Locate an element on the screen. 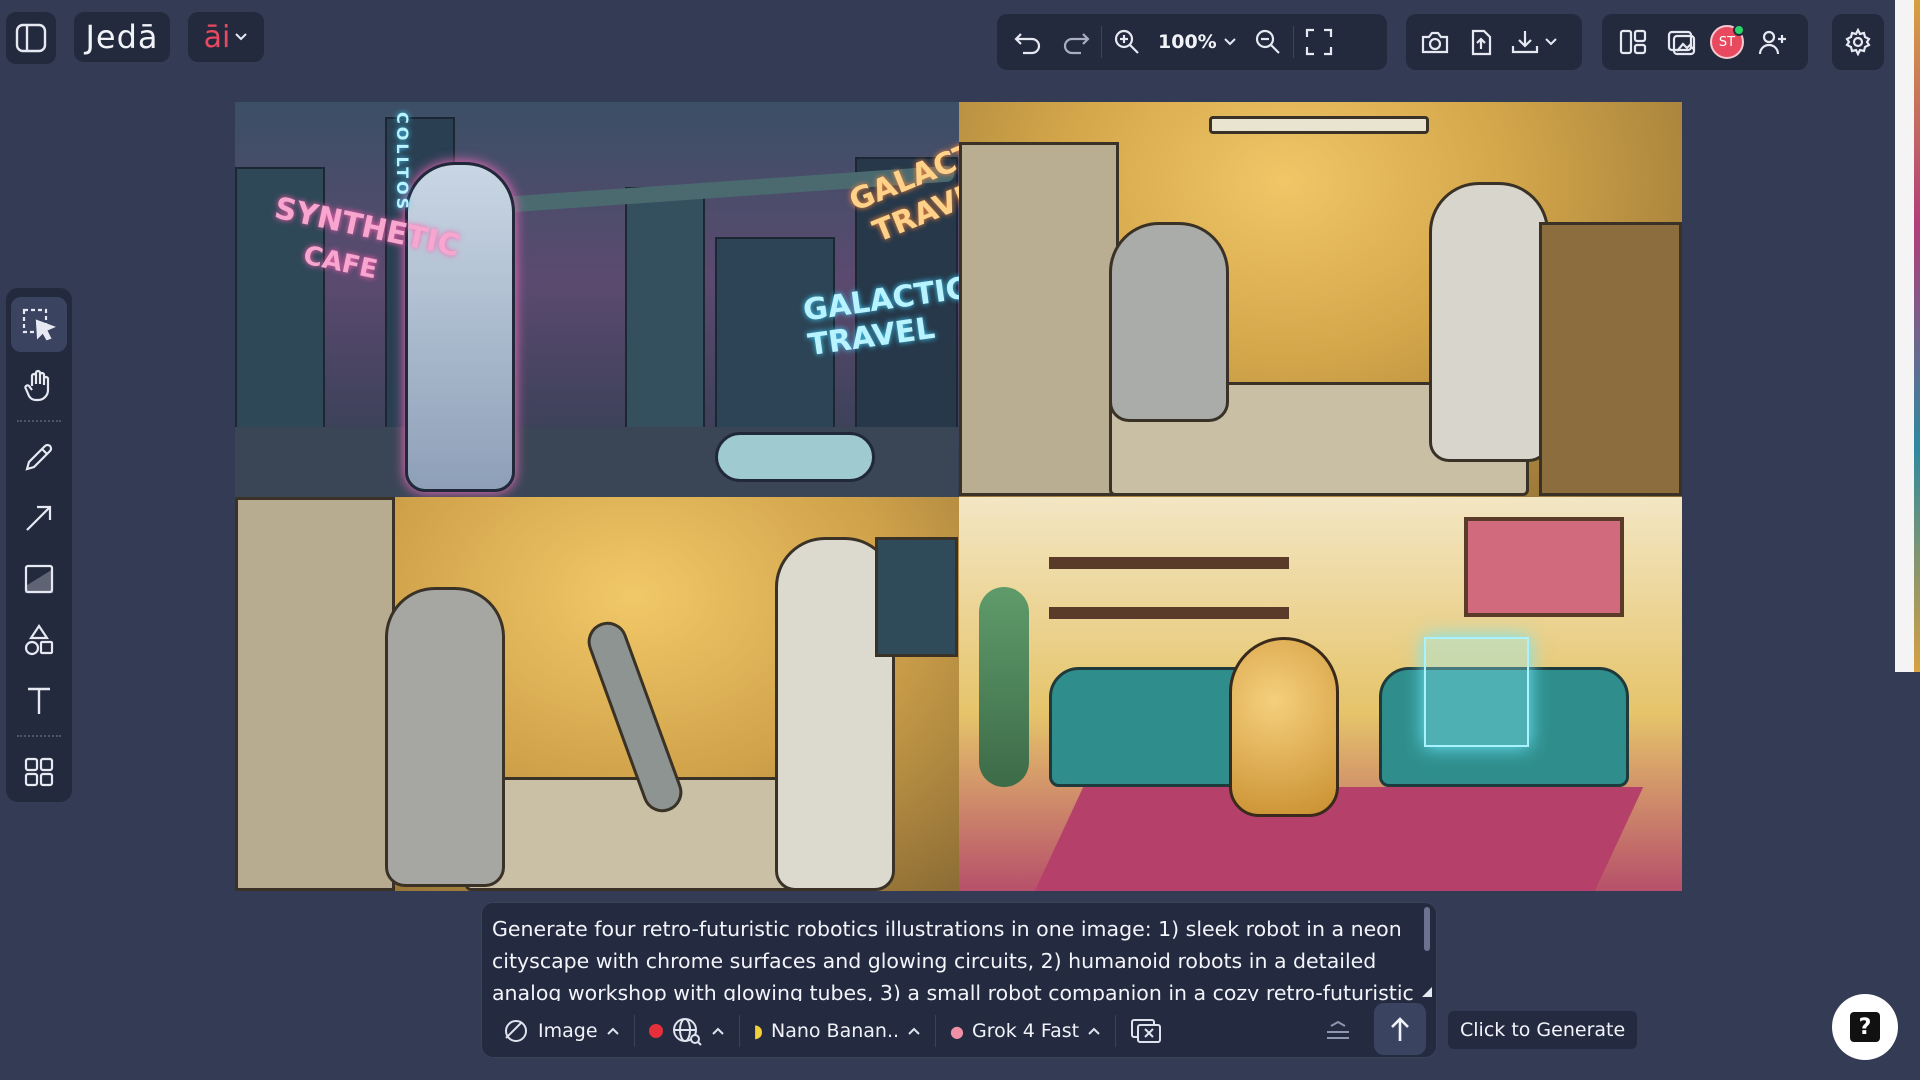  hand-tool is located at coordinates (39, 385).